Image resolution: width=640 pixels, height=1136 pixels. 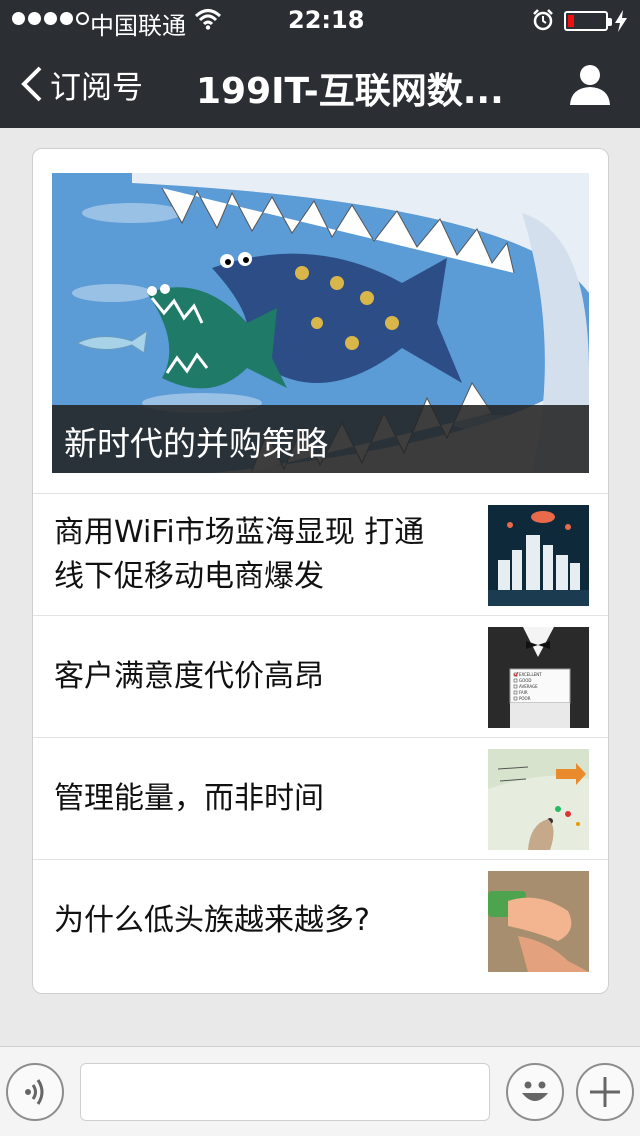 I want to click on thumb-text-good: GOOD, so click(x=525, y=680).